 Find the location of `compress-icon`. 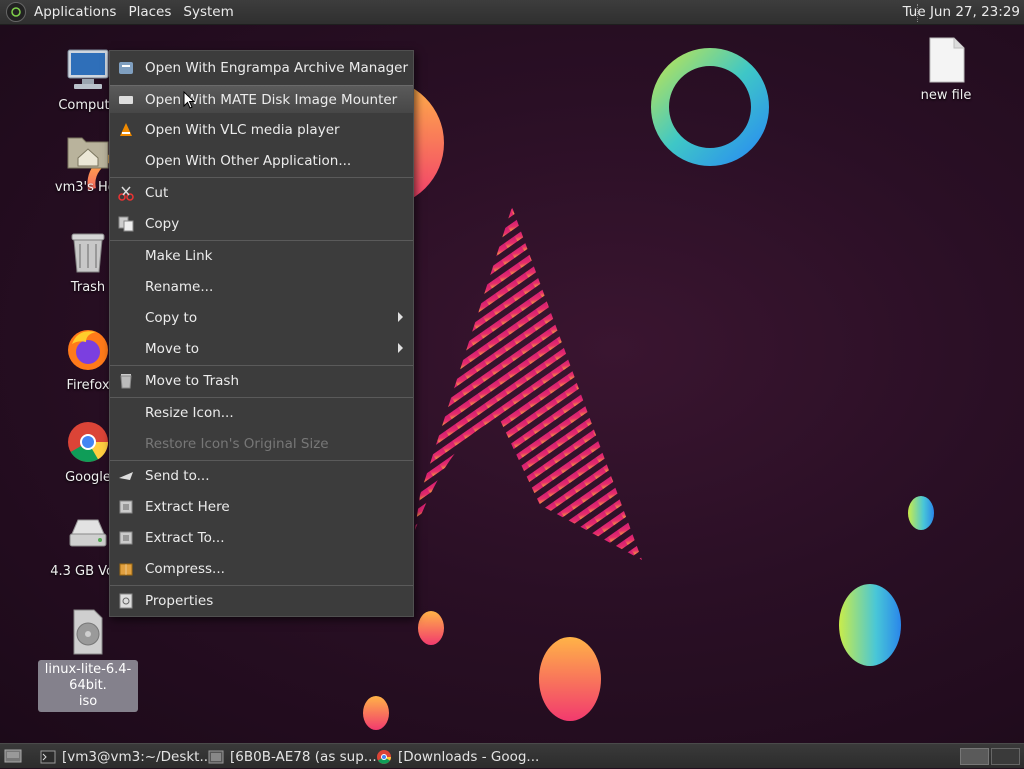

compress-icon is located at coordinates (126, 569).